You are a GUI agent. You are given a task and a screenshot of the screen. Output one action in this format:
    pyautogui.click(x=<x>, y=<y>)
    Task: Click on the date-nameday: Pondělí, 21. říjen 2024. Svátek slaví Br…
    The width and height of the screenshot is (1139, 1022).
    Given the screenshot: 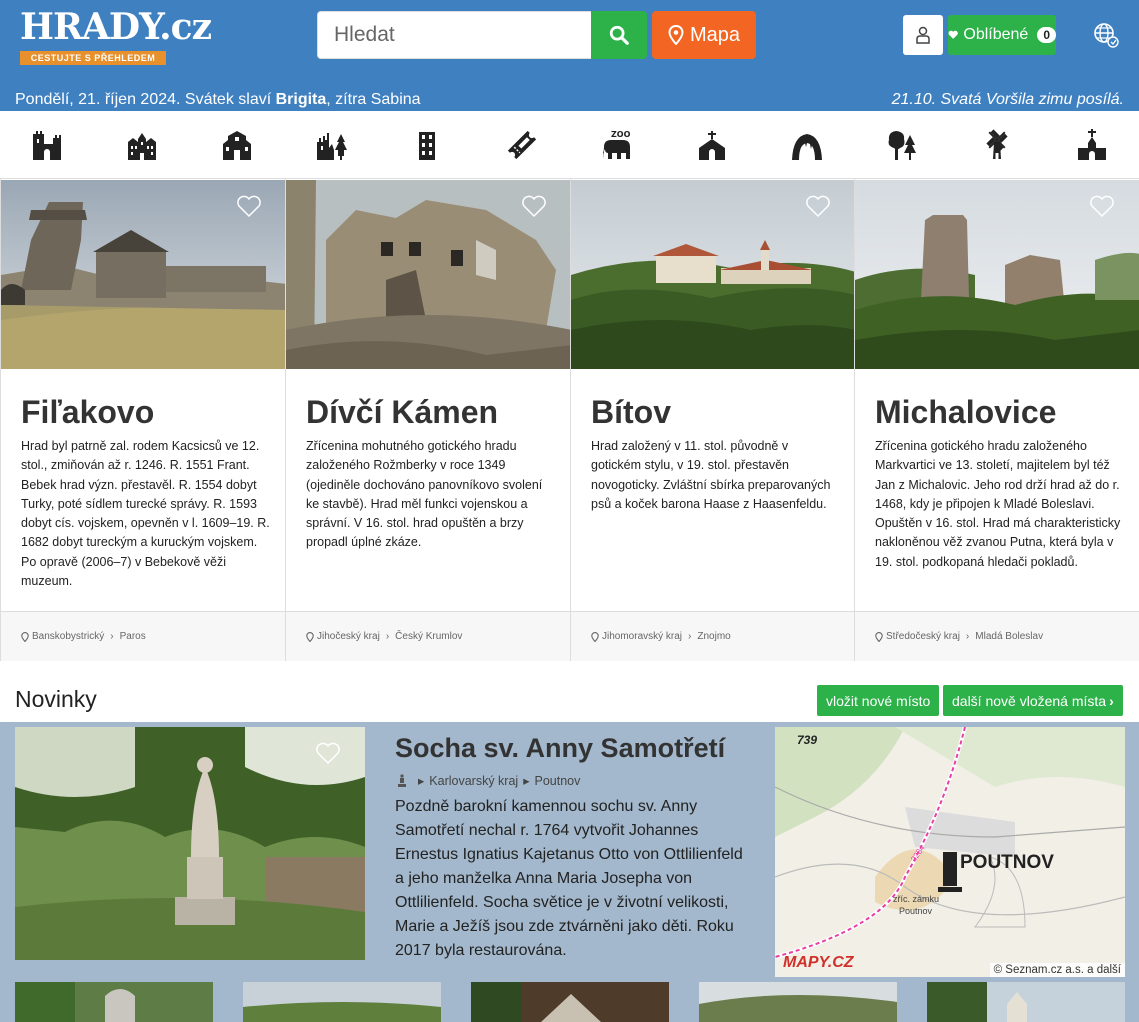 What is the action you would take?
    pyautogui.click(x=218, y=100)
    